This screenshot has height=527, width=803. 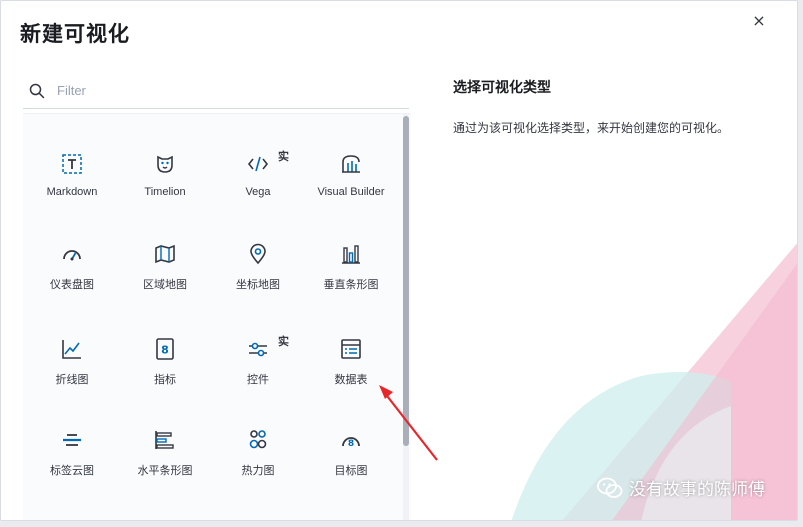 I want to click on type-label: 折线图, so click(x=72, y=380).